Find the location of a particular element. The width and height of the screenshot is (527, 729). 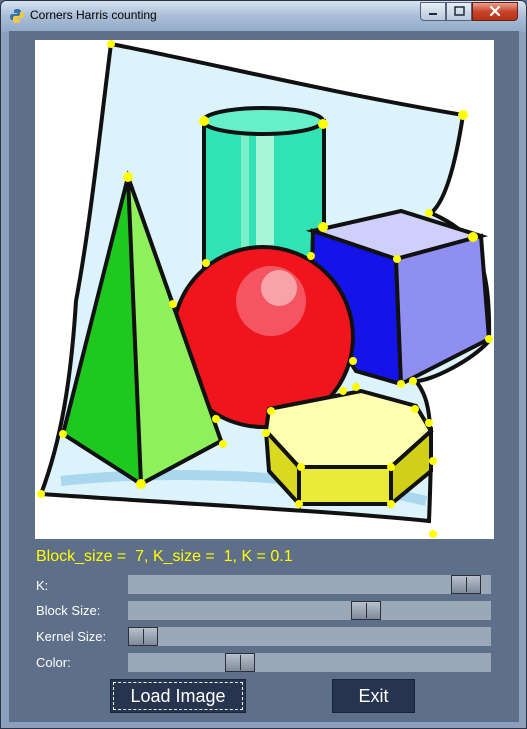

k-slider-thumb is located at coordinates (466, 584).